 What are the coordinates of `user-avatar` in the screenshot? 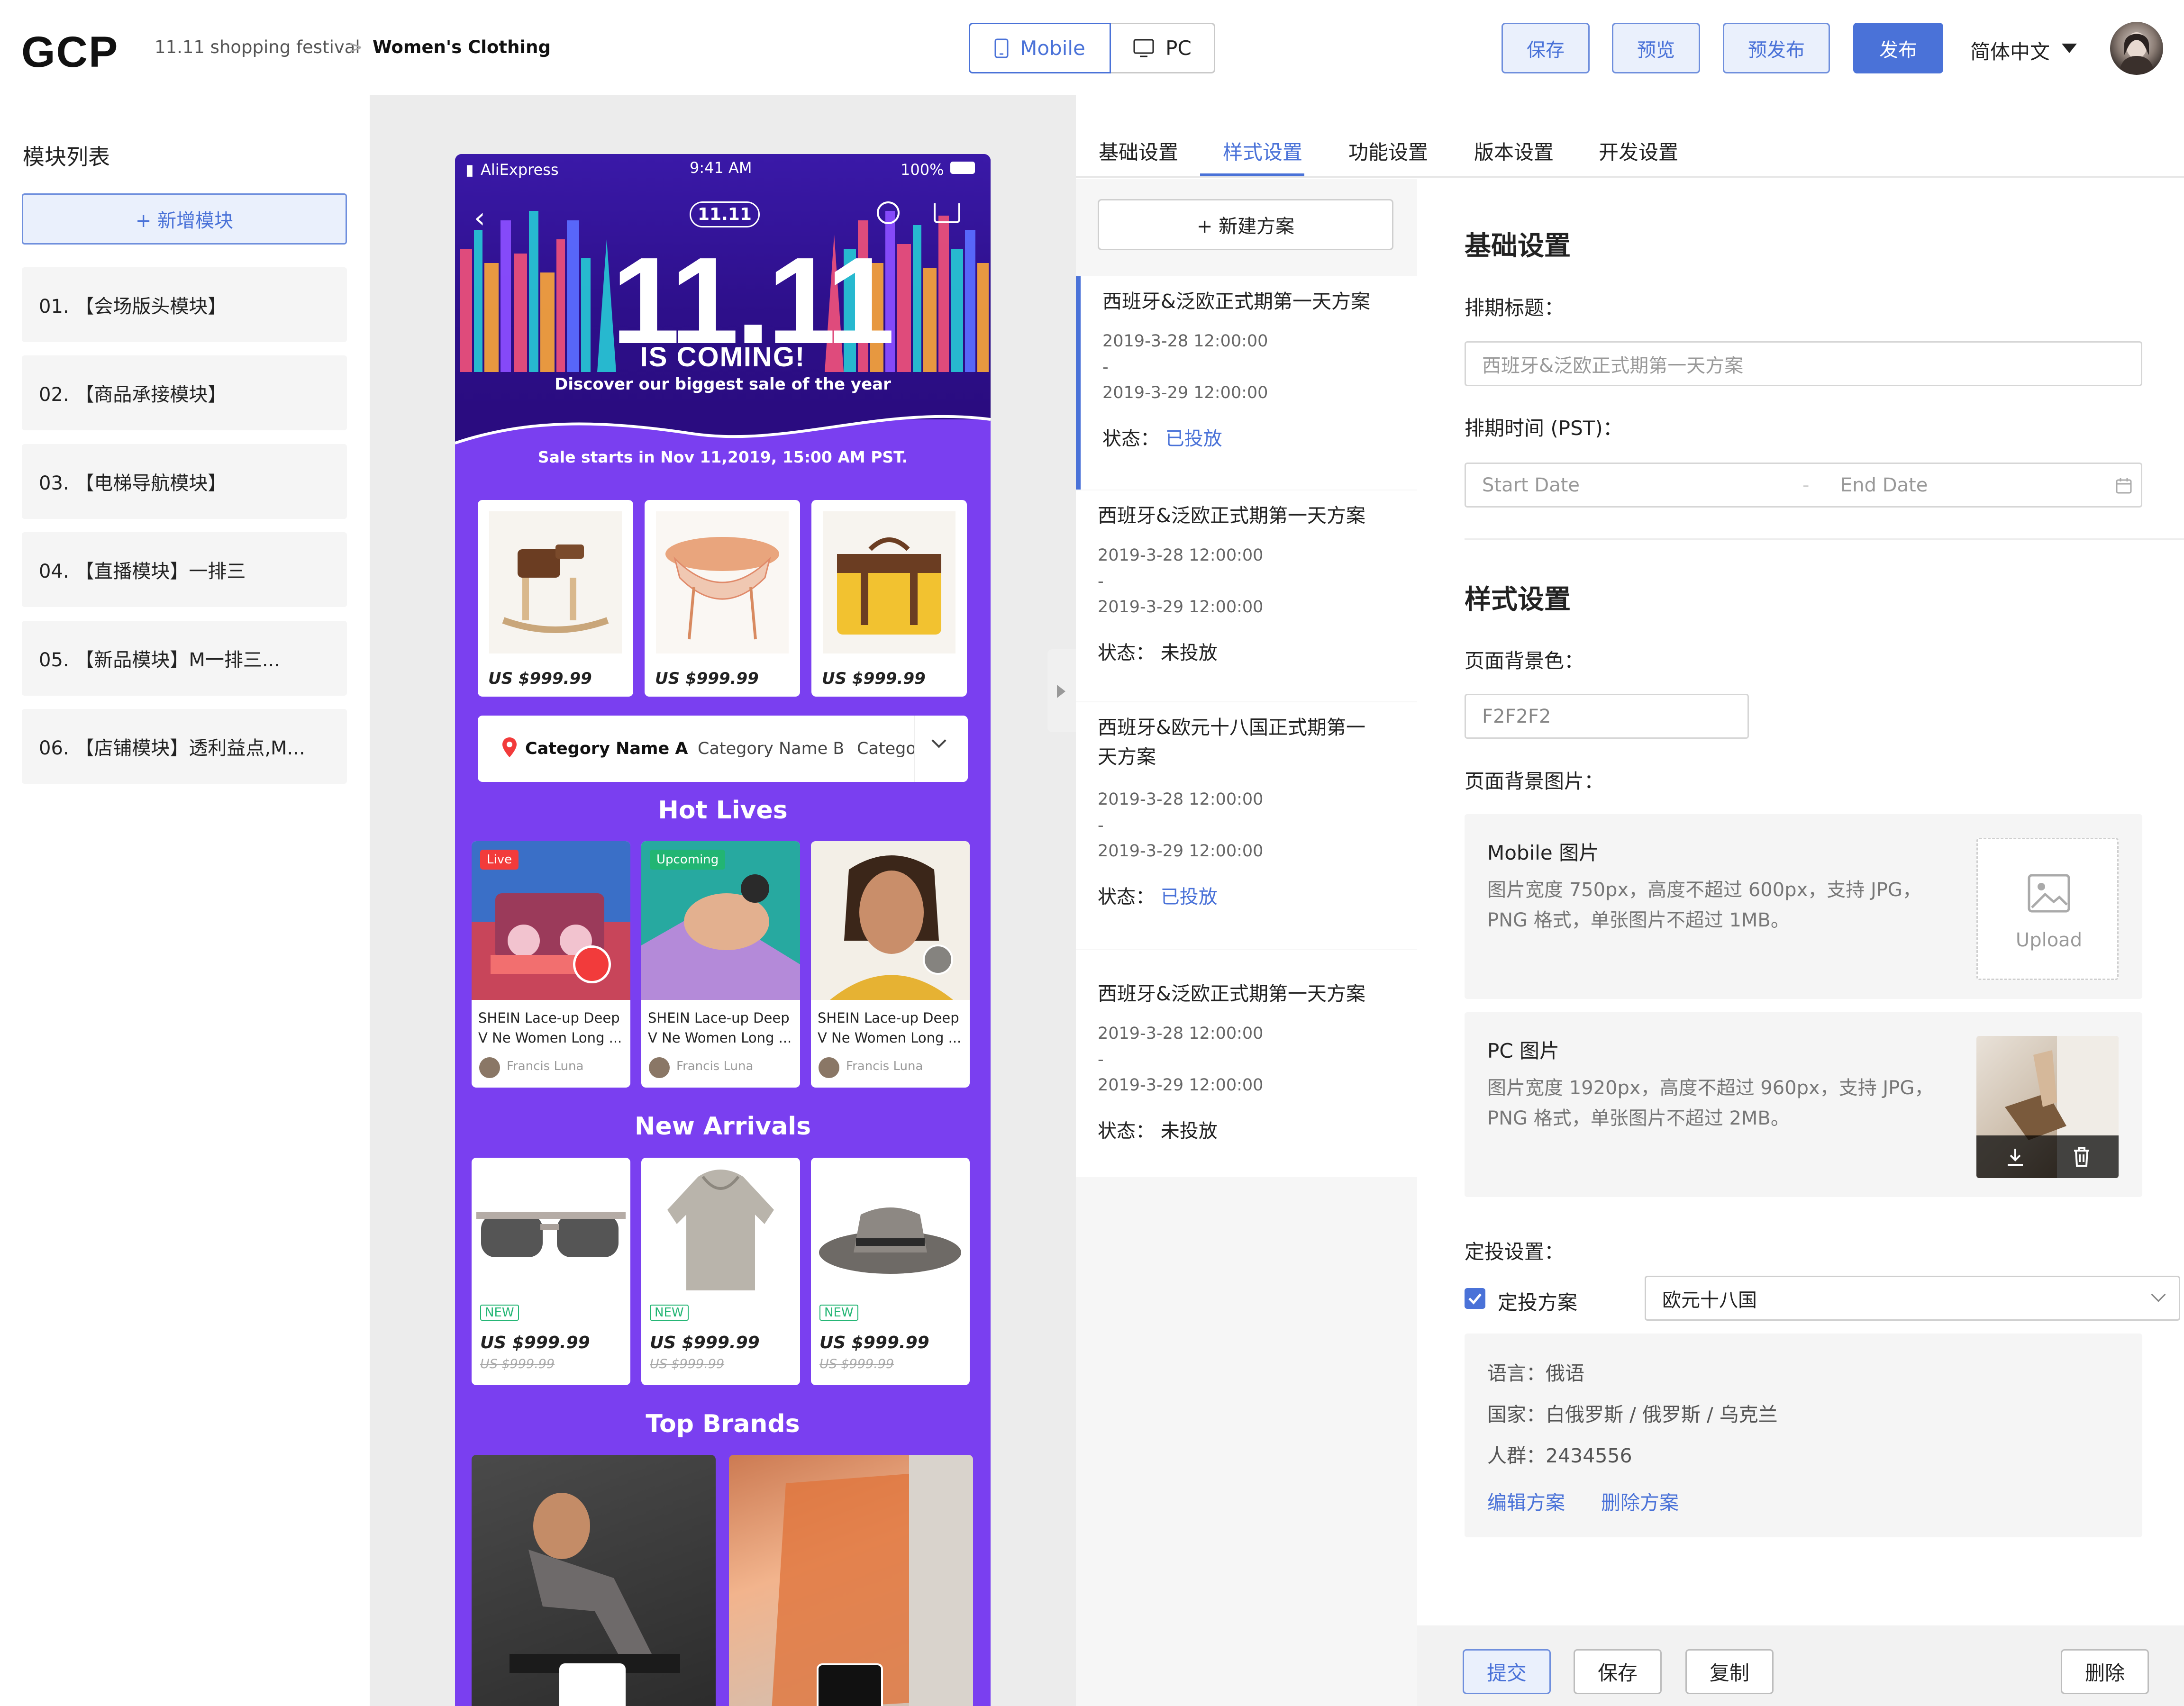 It's located at (2136, 48).